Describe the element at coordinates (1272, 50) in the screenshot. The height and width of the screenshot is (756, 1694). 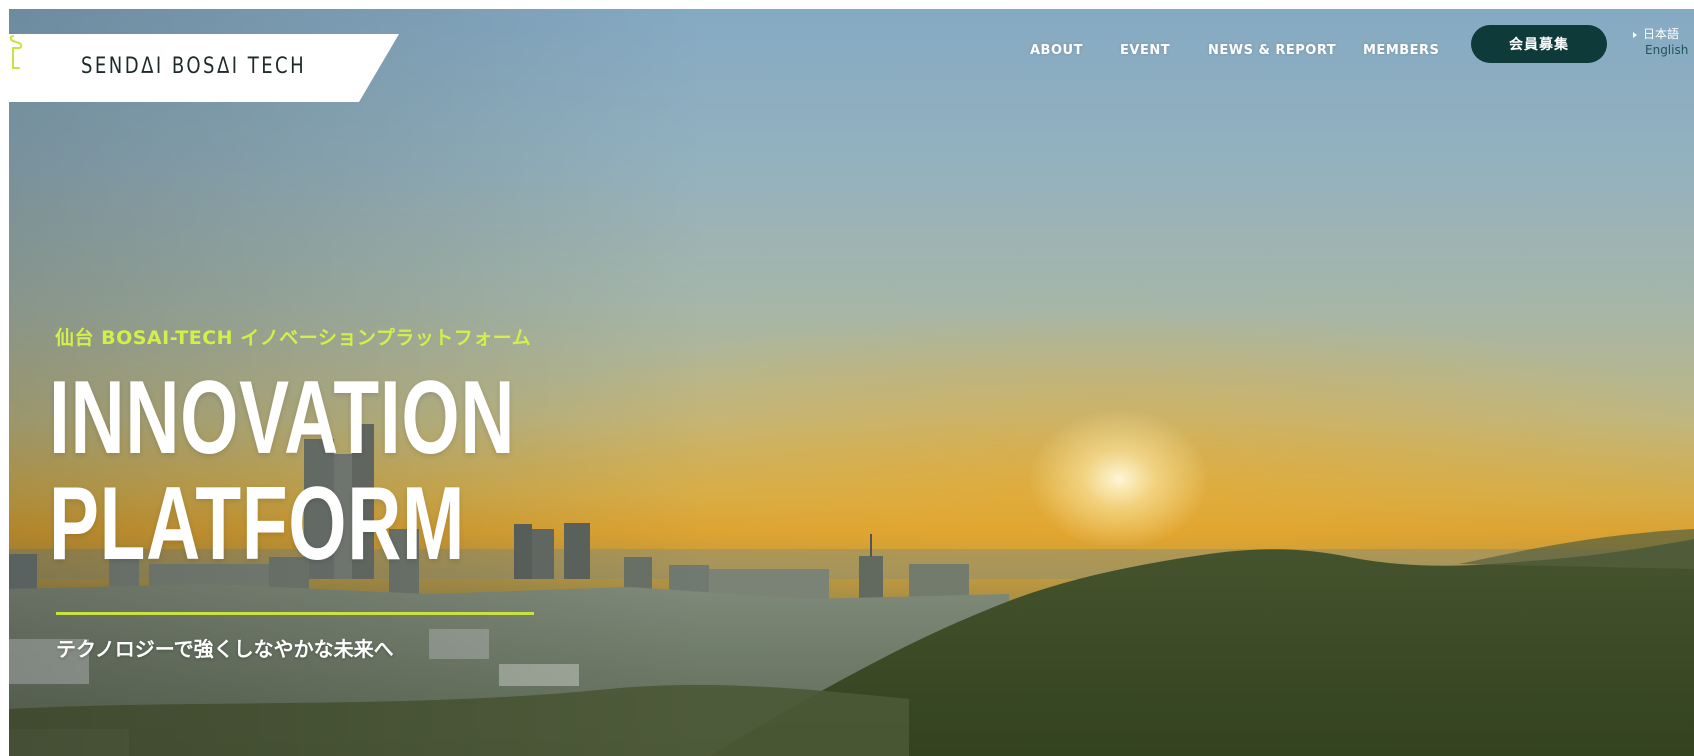
I see `nav-news-report: NEWS & REPORT` at that location.